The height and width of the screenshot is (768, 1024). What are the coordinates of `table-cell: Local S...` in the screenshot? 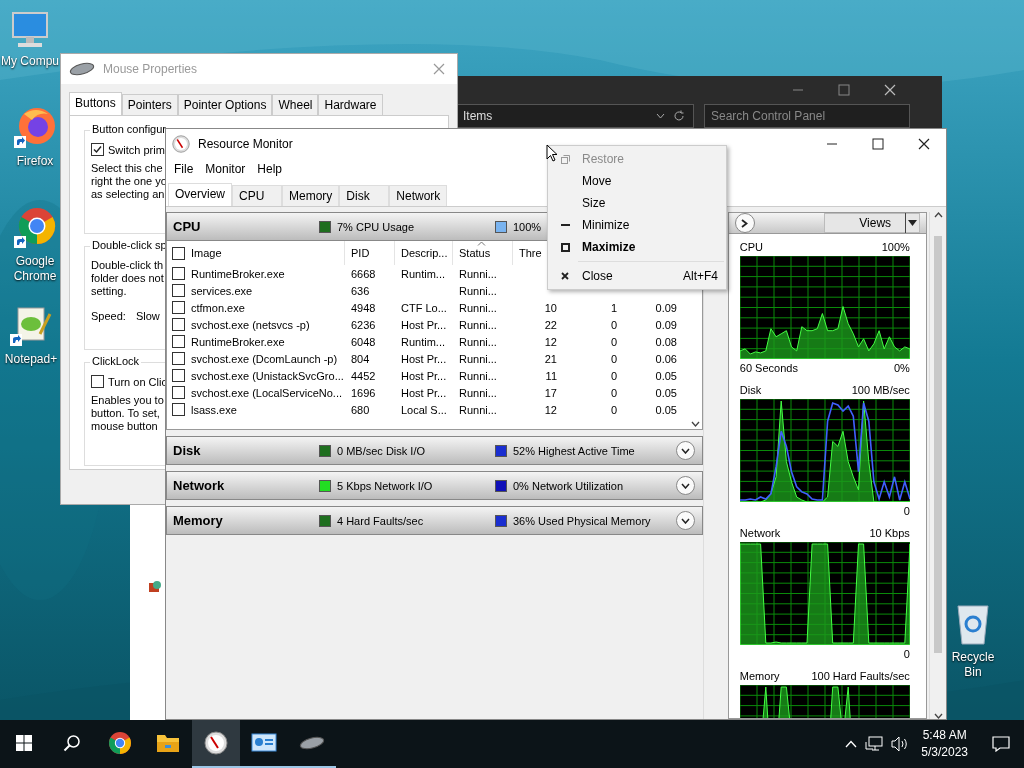 It's located at (424, 409).